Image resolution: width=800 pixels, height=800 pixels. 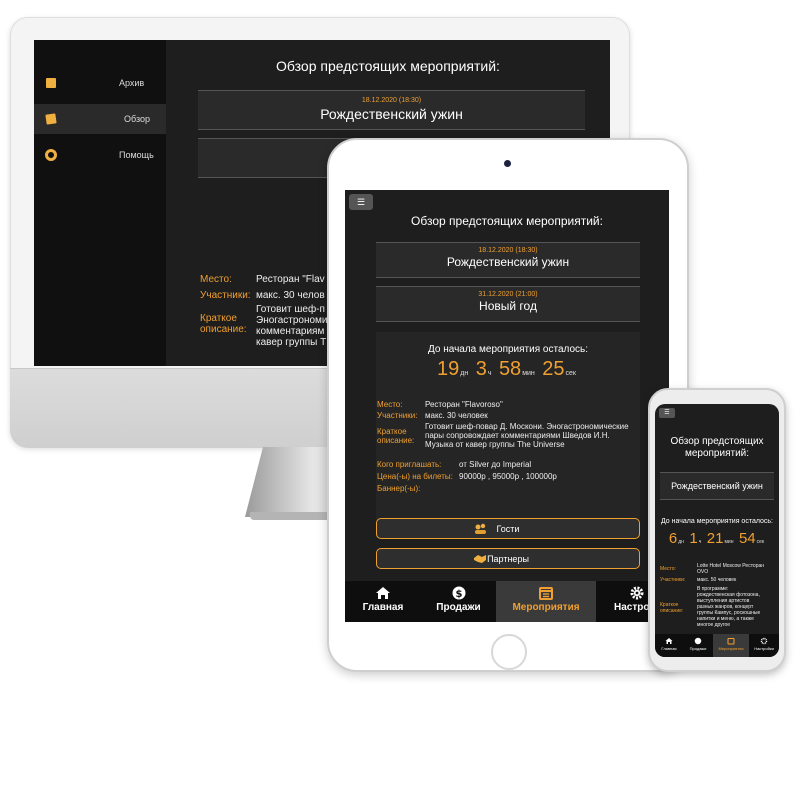 I want to click on dollar-icon, so click(x=698, y=641).